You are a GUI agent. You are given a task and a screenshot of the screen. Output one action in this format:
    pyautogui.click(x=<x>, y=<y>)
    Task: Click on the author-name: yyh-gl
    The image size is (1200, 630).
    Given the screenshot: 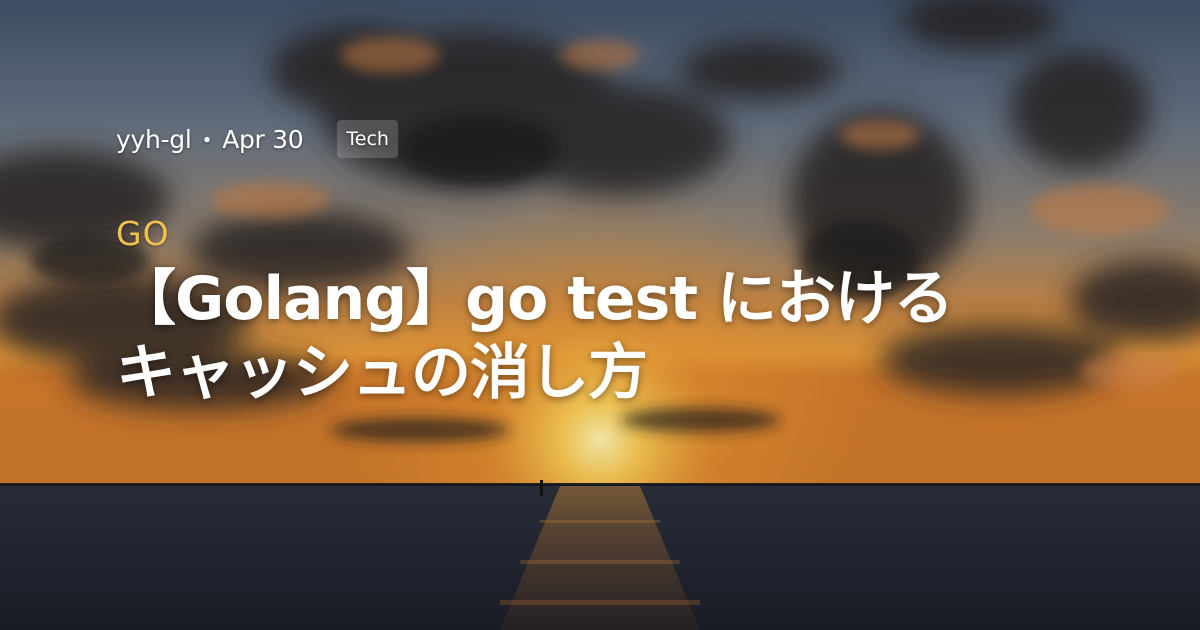 What is the action you would take?
    pyautogui.click(x=154, y=139)
    